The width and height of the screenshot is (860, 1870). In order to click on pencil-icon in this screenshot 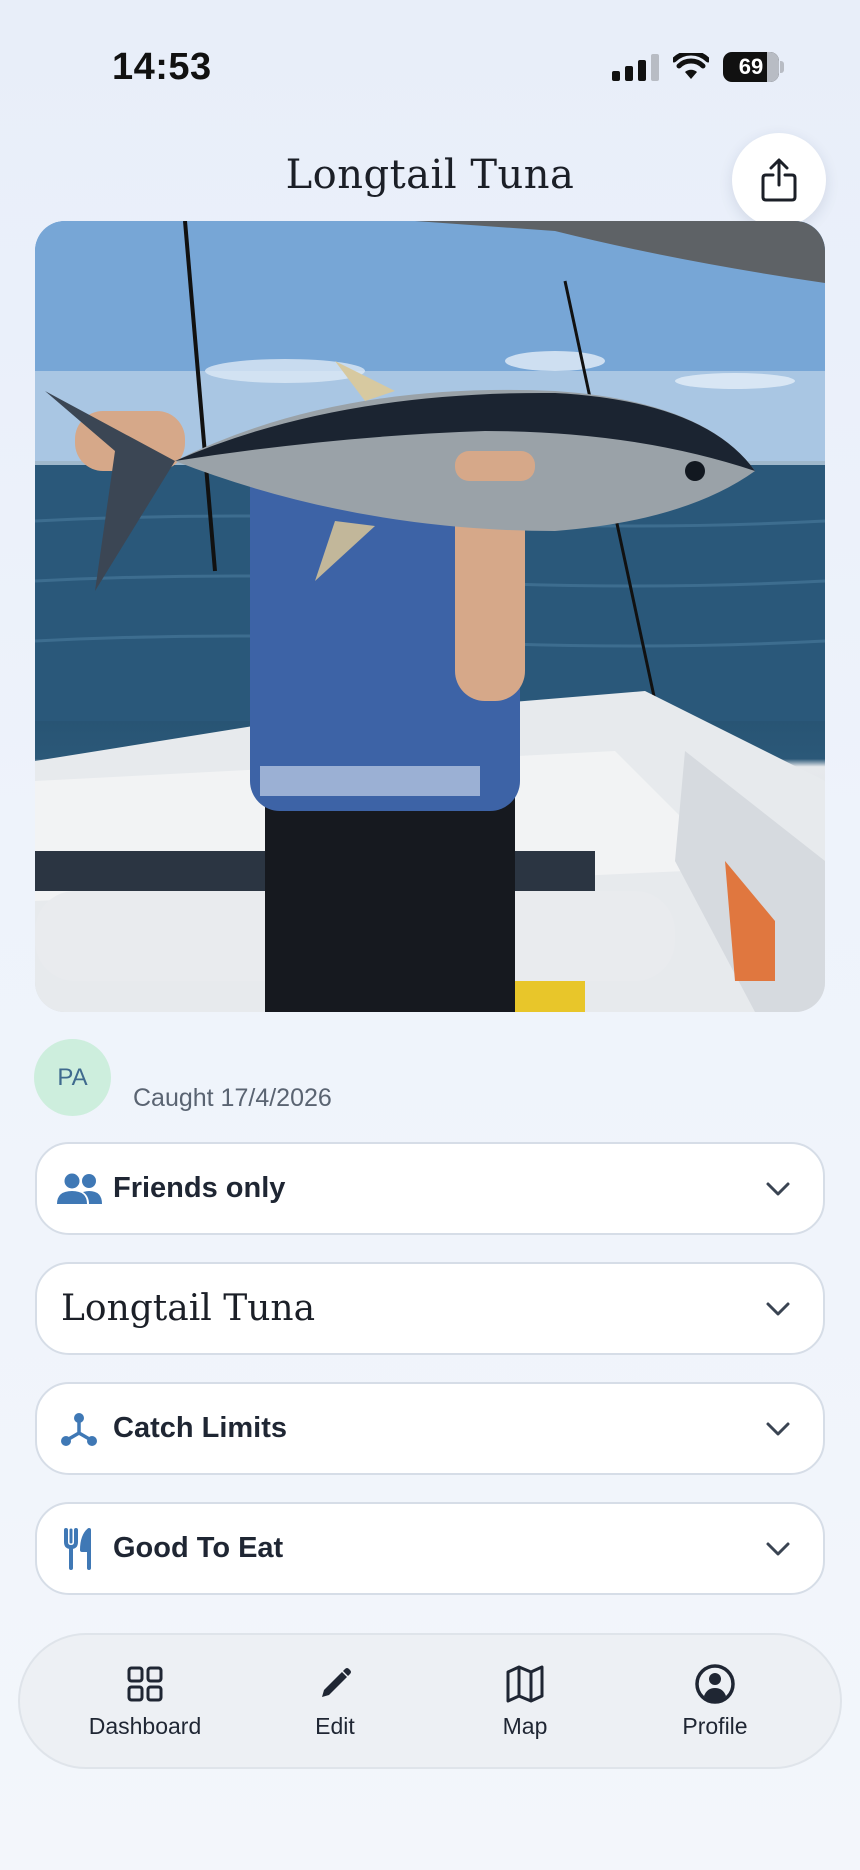, I will do `click(336, 1682)`.